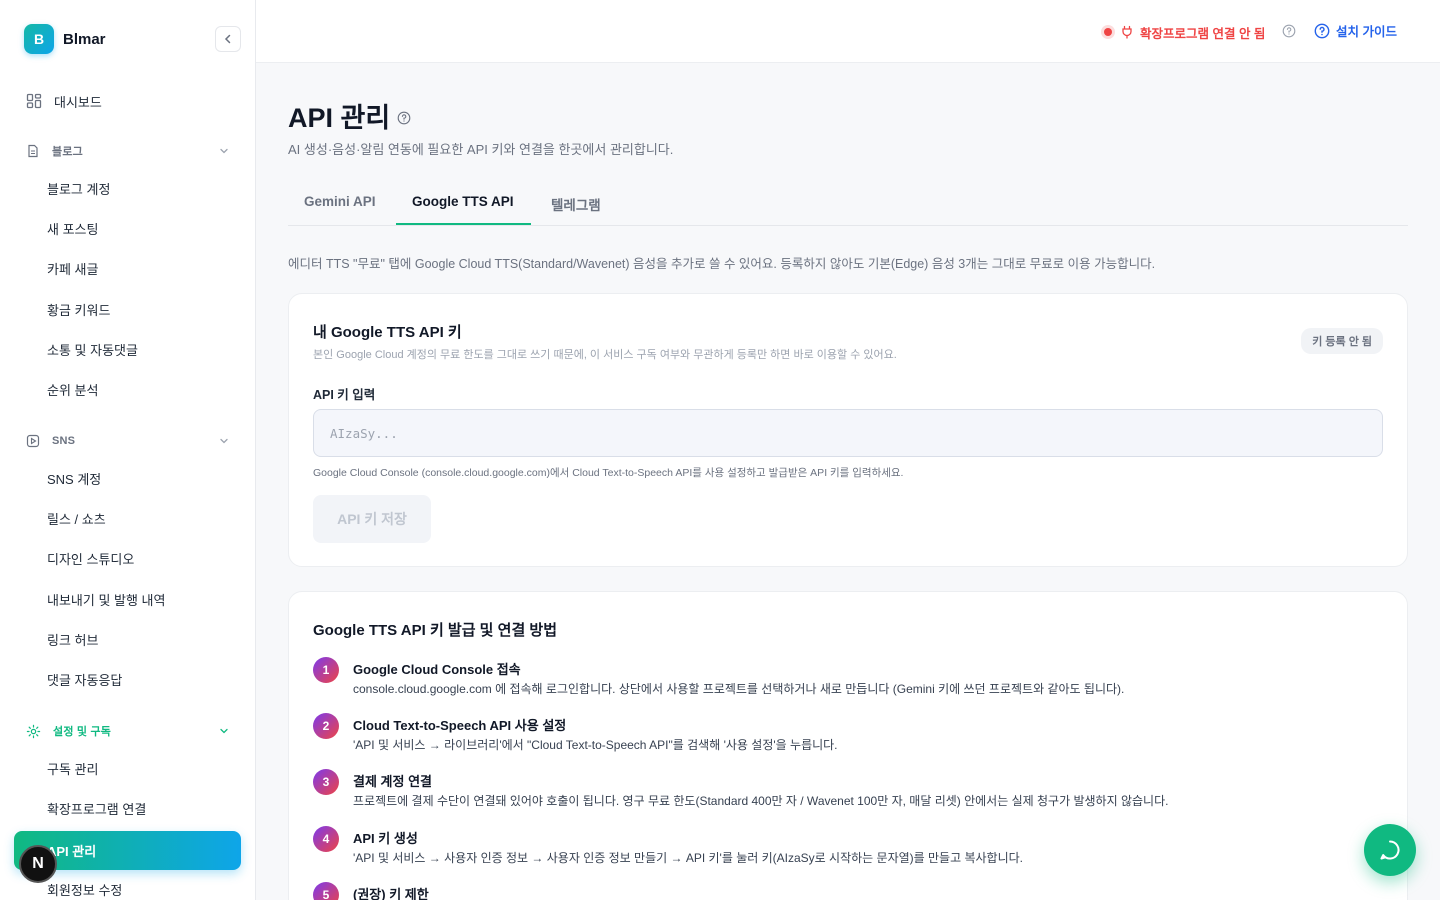  What do you see at coordinates (326, 782) in the screenshot?
I see `step-number: 3` at bounding box center [326, 782].